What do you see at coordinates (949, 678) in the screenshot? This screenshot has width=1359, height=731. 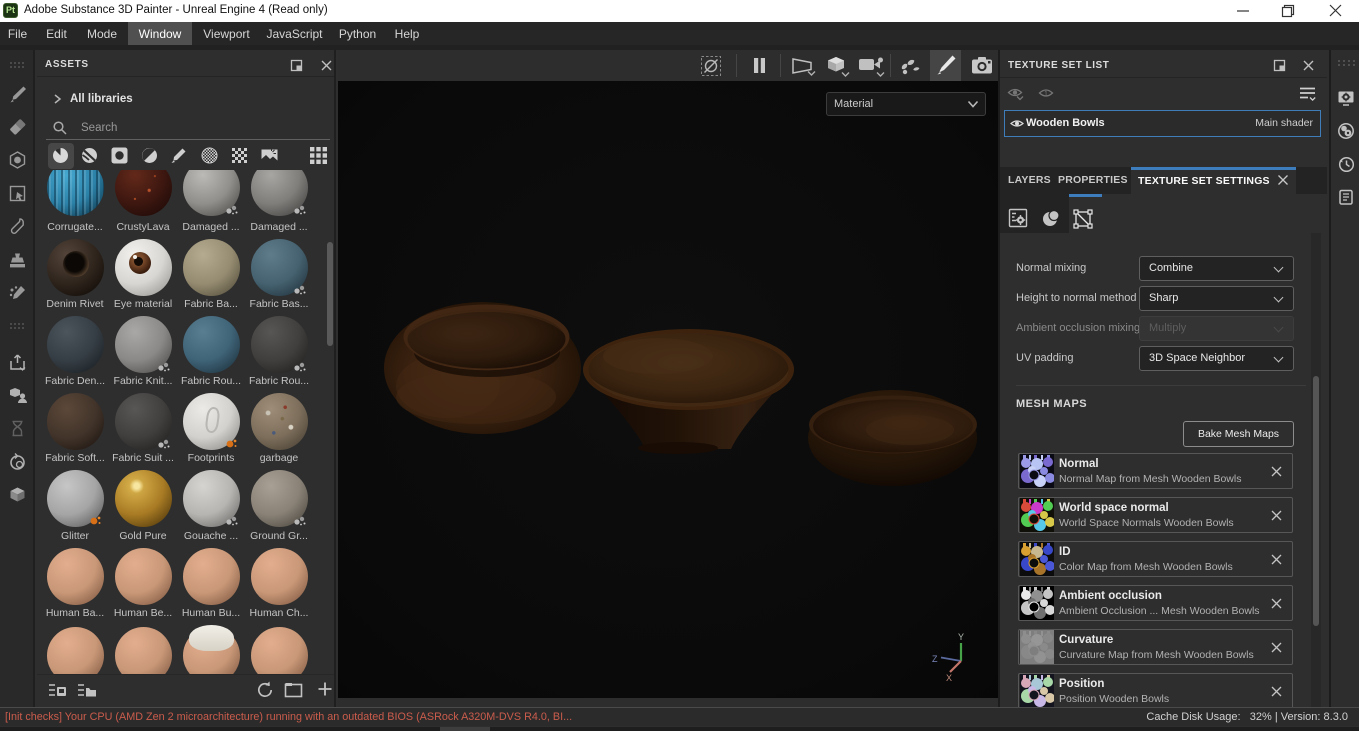 I see `svg-text: X` at bounding box center [949, 678].